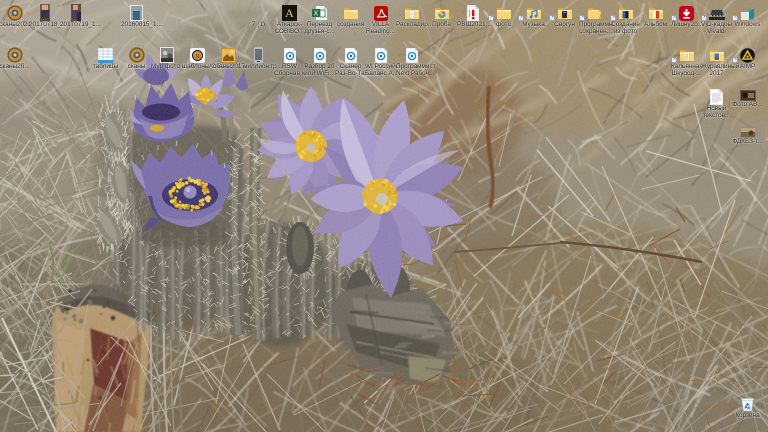 This screenshot has width=768, height=432. What do you see at coordinates (316, 14) in the screenshot?
I see `svg-text: X` at bounding box center [316, 14].